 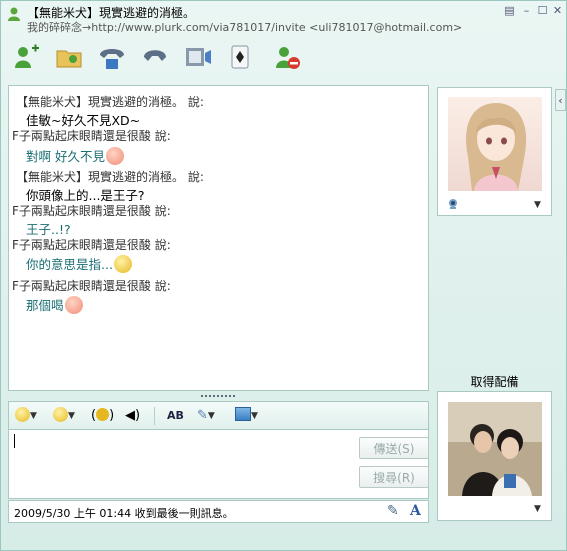 What do you see at coordinates (394, 477) in the screenshot?
I see `search-button: 搜尋(R)` at bounding box center [394, 477].